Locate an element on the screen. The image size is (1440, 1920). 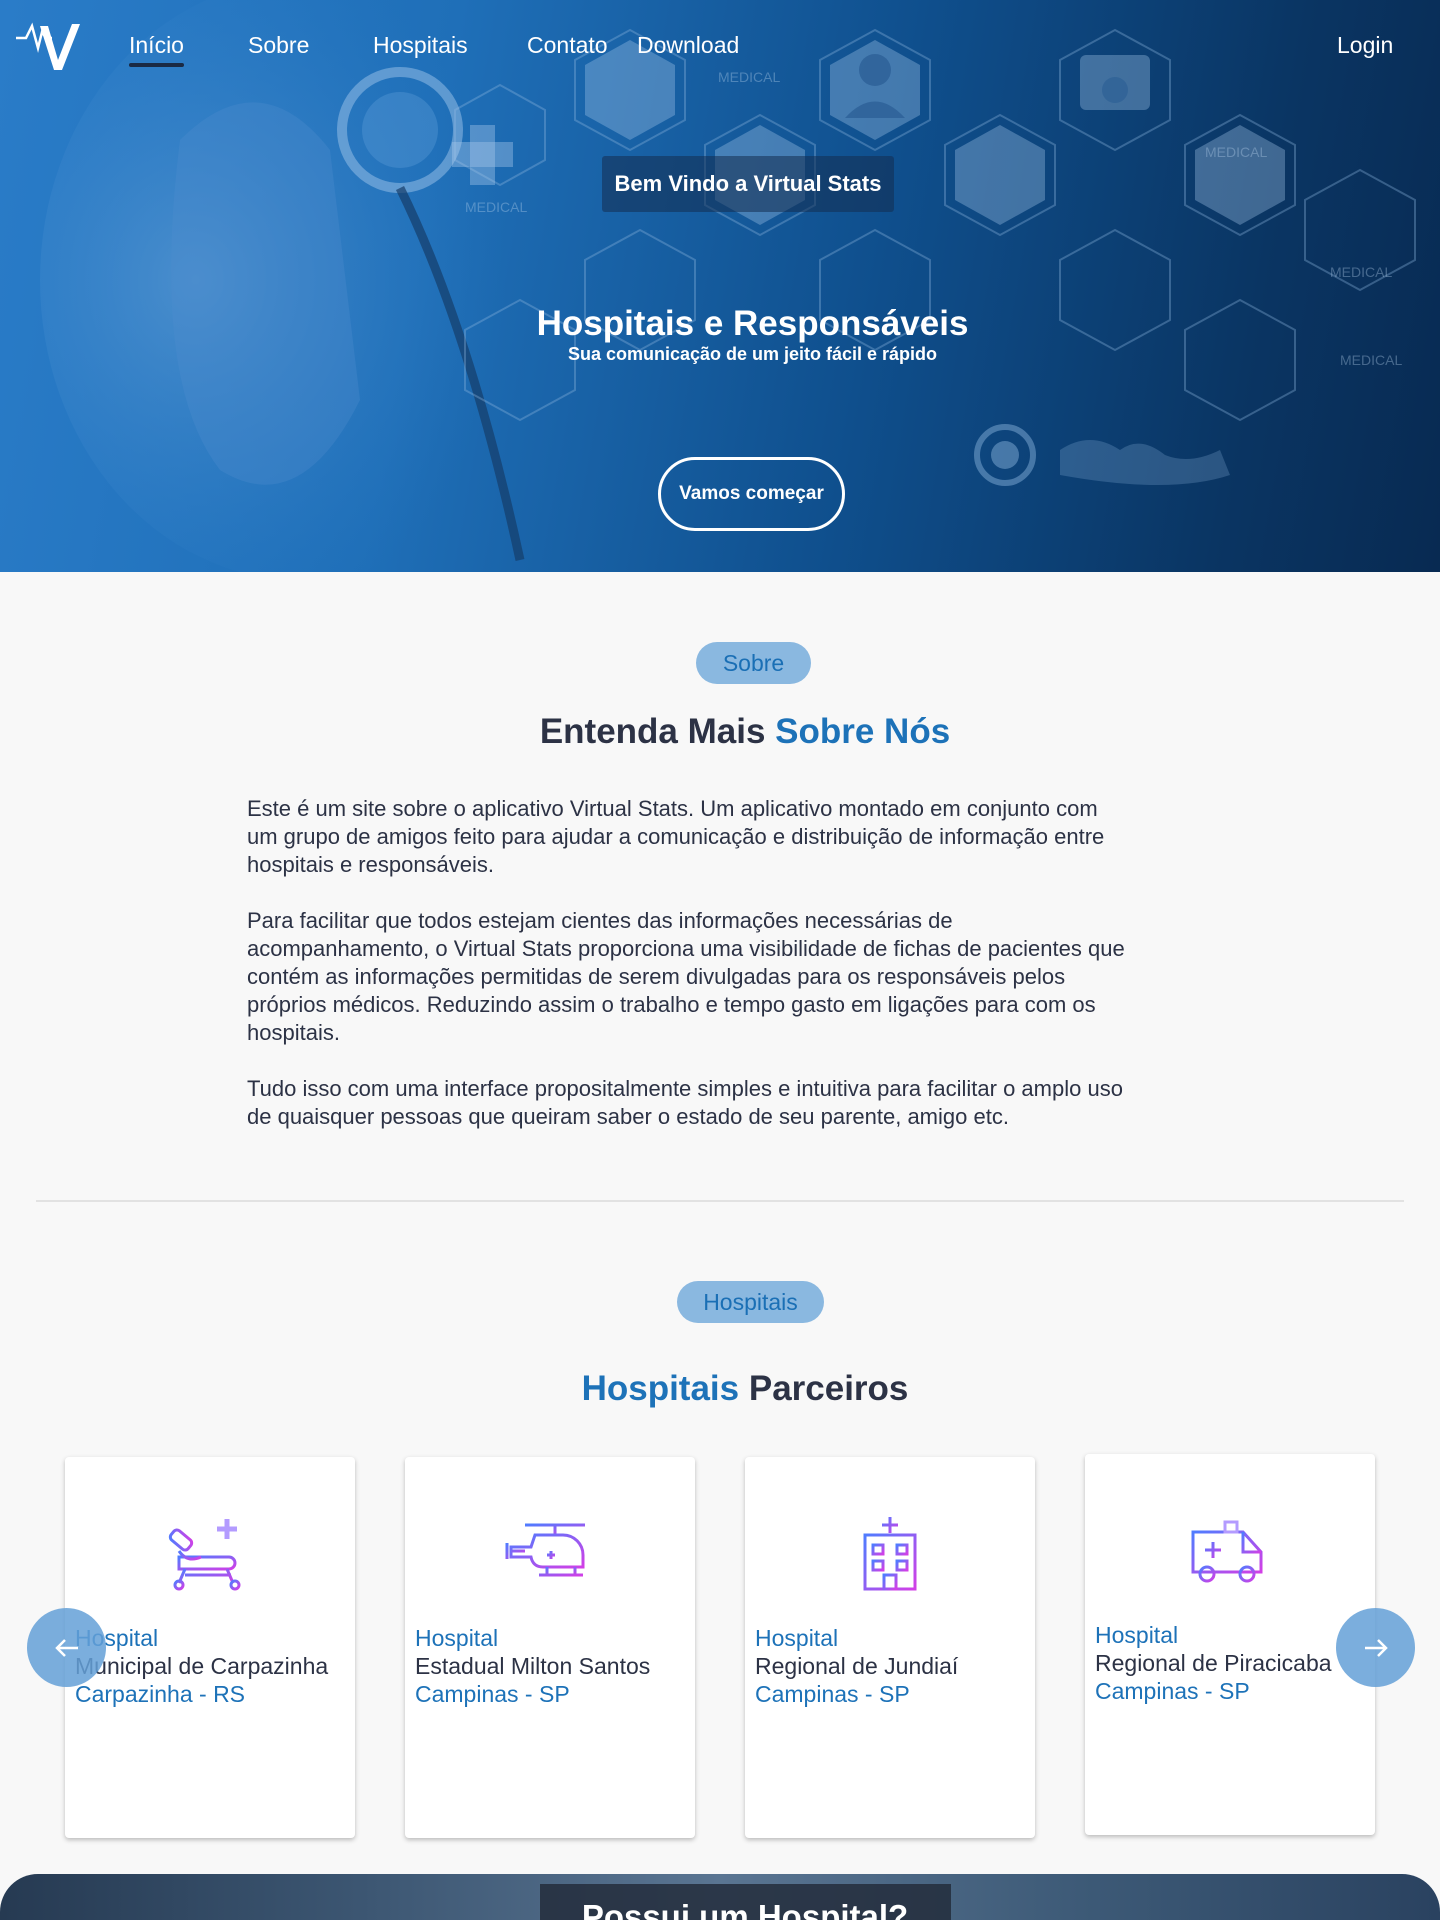
hospital-building-icon is located at coordinates (890, 1554).